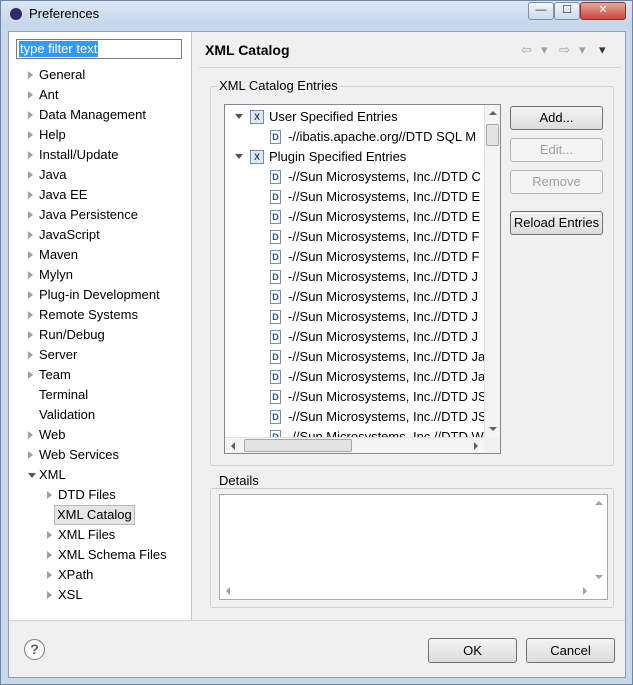 The image size is (633, 685). Describe the element at coordinates (100, 175) in the screenshot. I see `tree-item: Java` at that location.